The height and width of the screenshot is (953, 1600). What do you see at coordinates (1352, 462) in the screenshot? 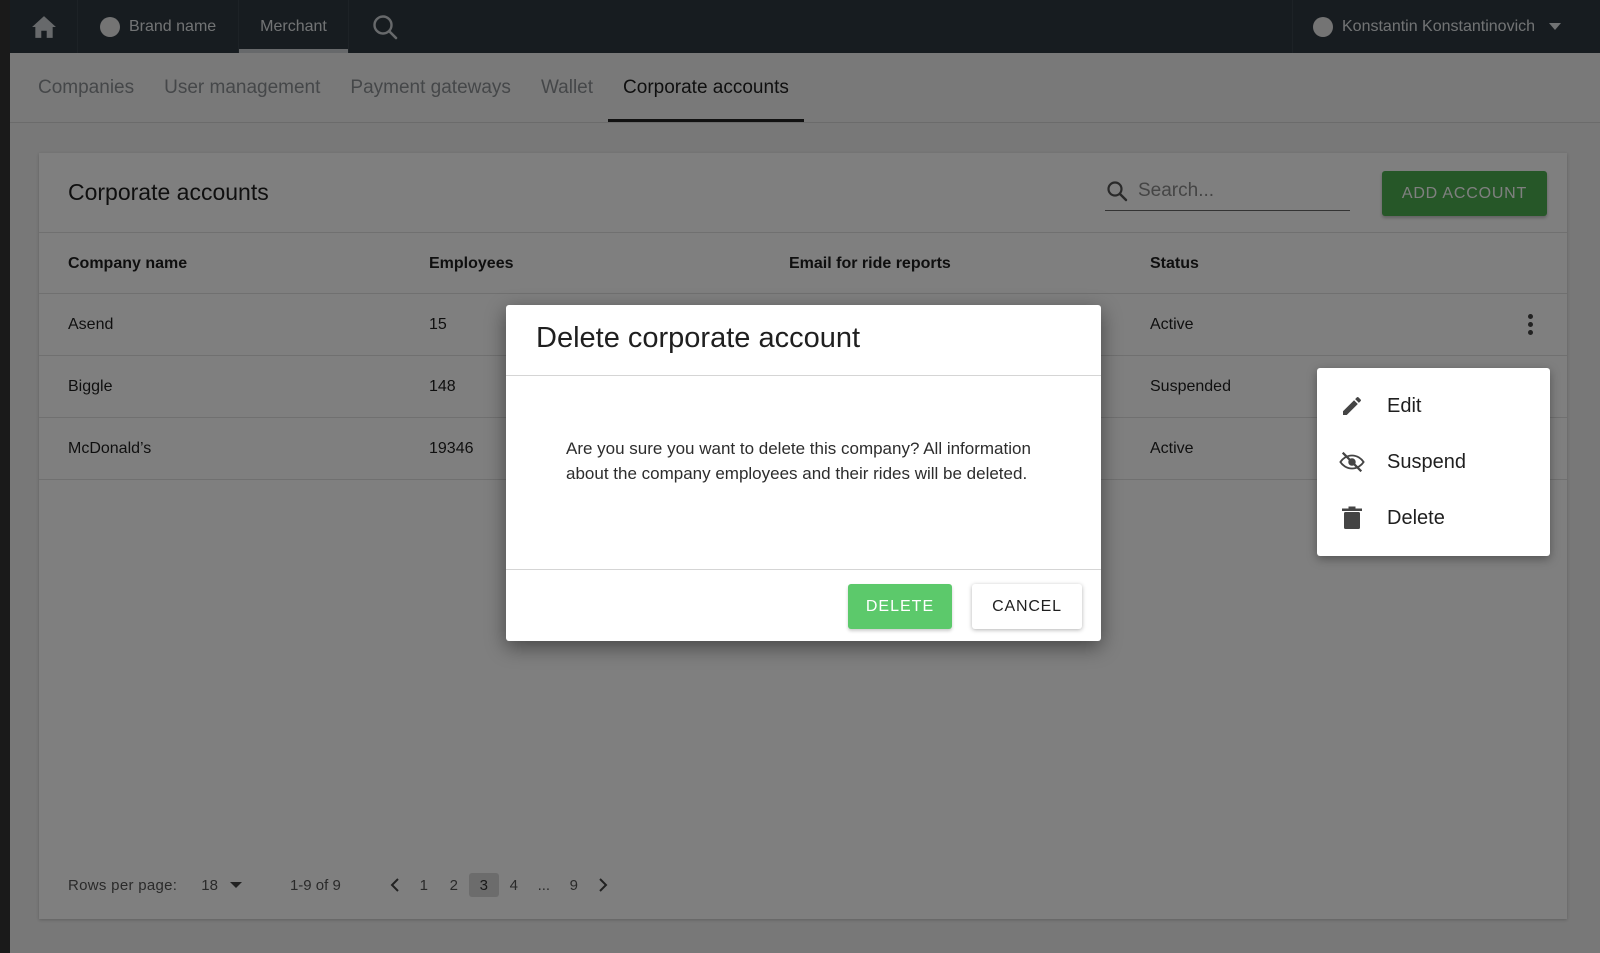
I see `eye-off-icon` at bounding box center [1352, 462].